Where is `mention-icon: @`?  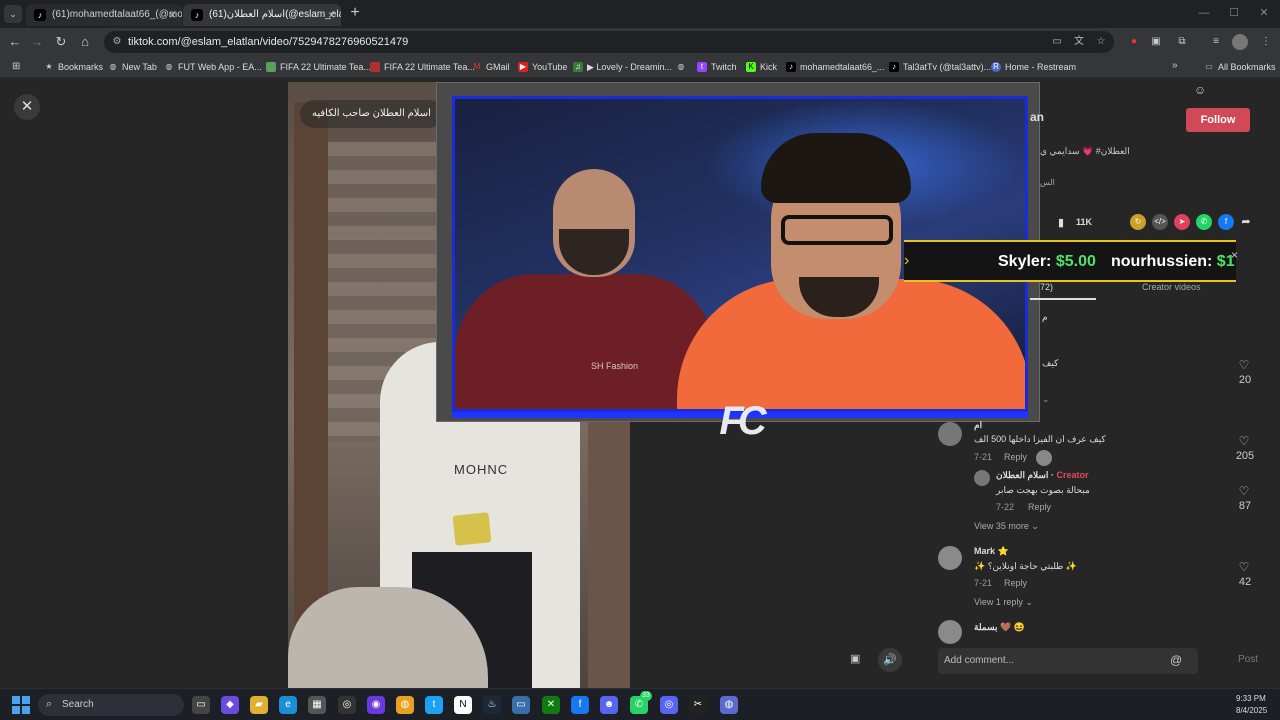 mention-icon: @ is located at coordinates (1176, 660).